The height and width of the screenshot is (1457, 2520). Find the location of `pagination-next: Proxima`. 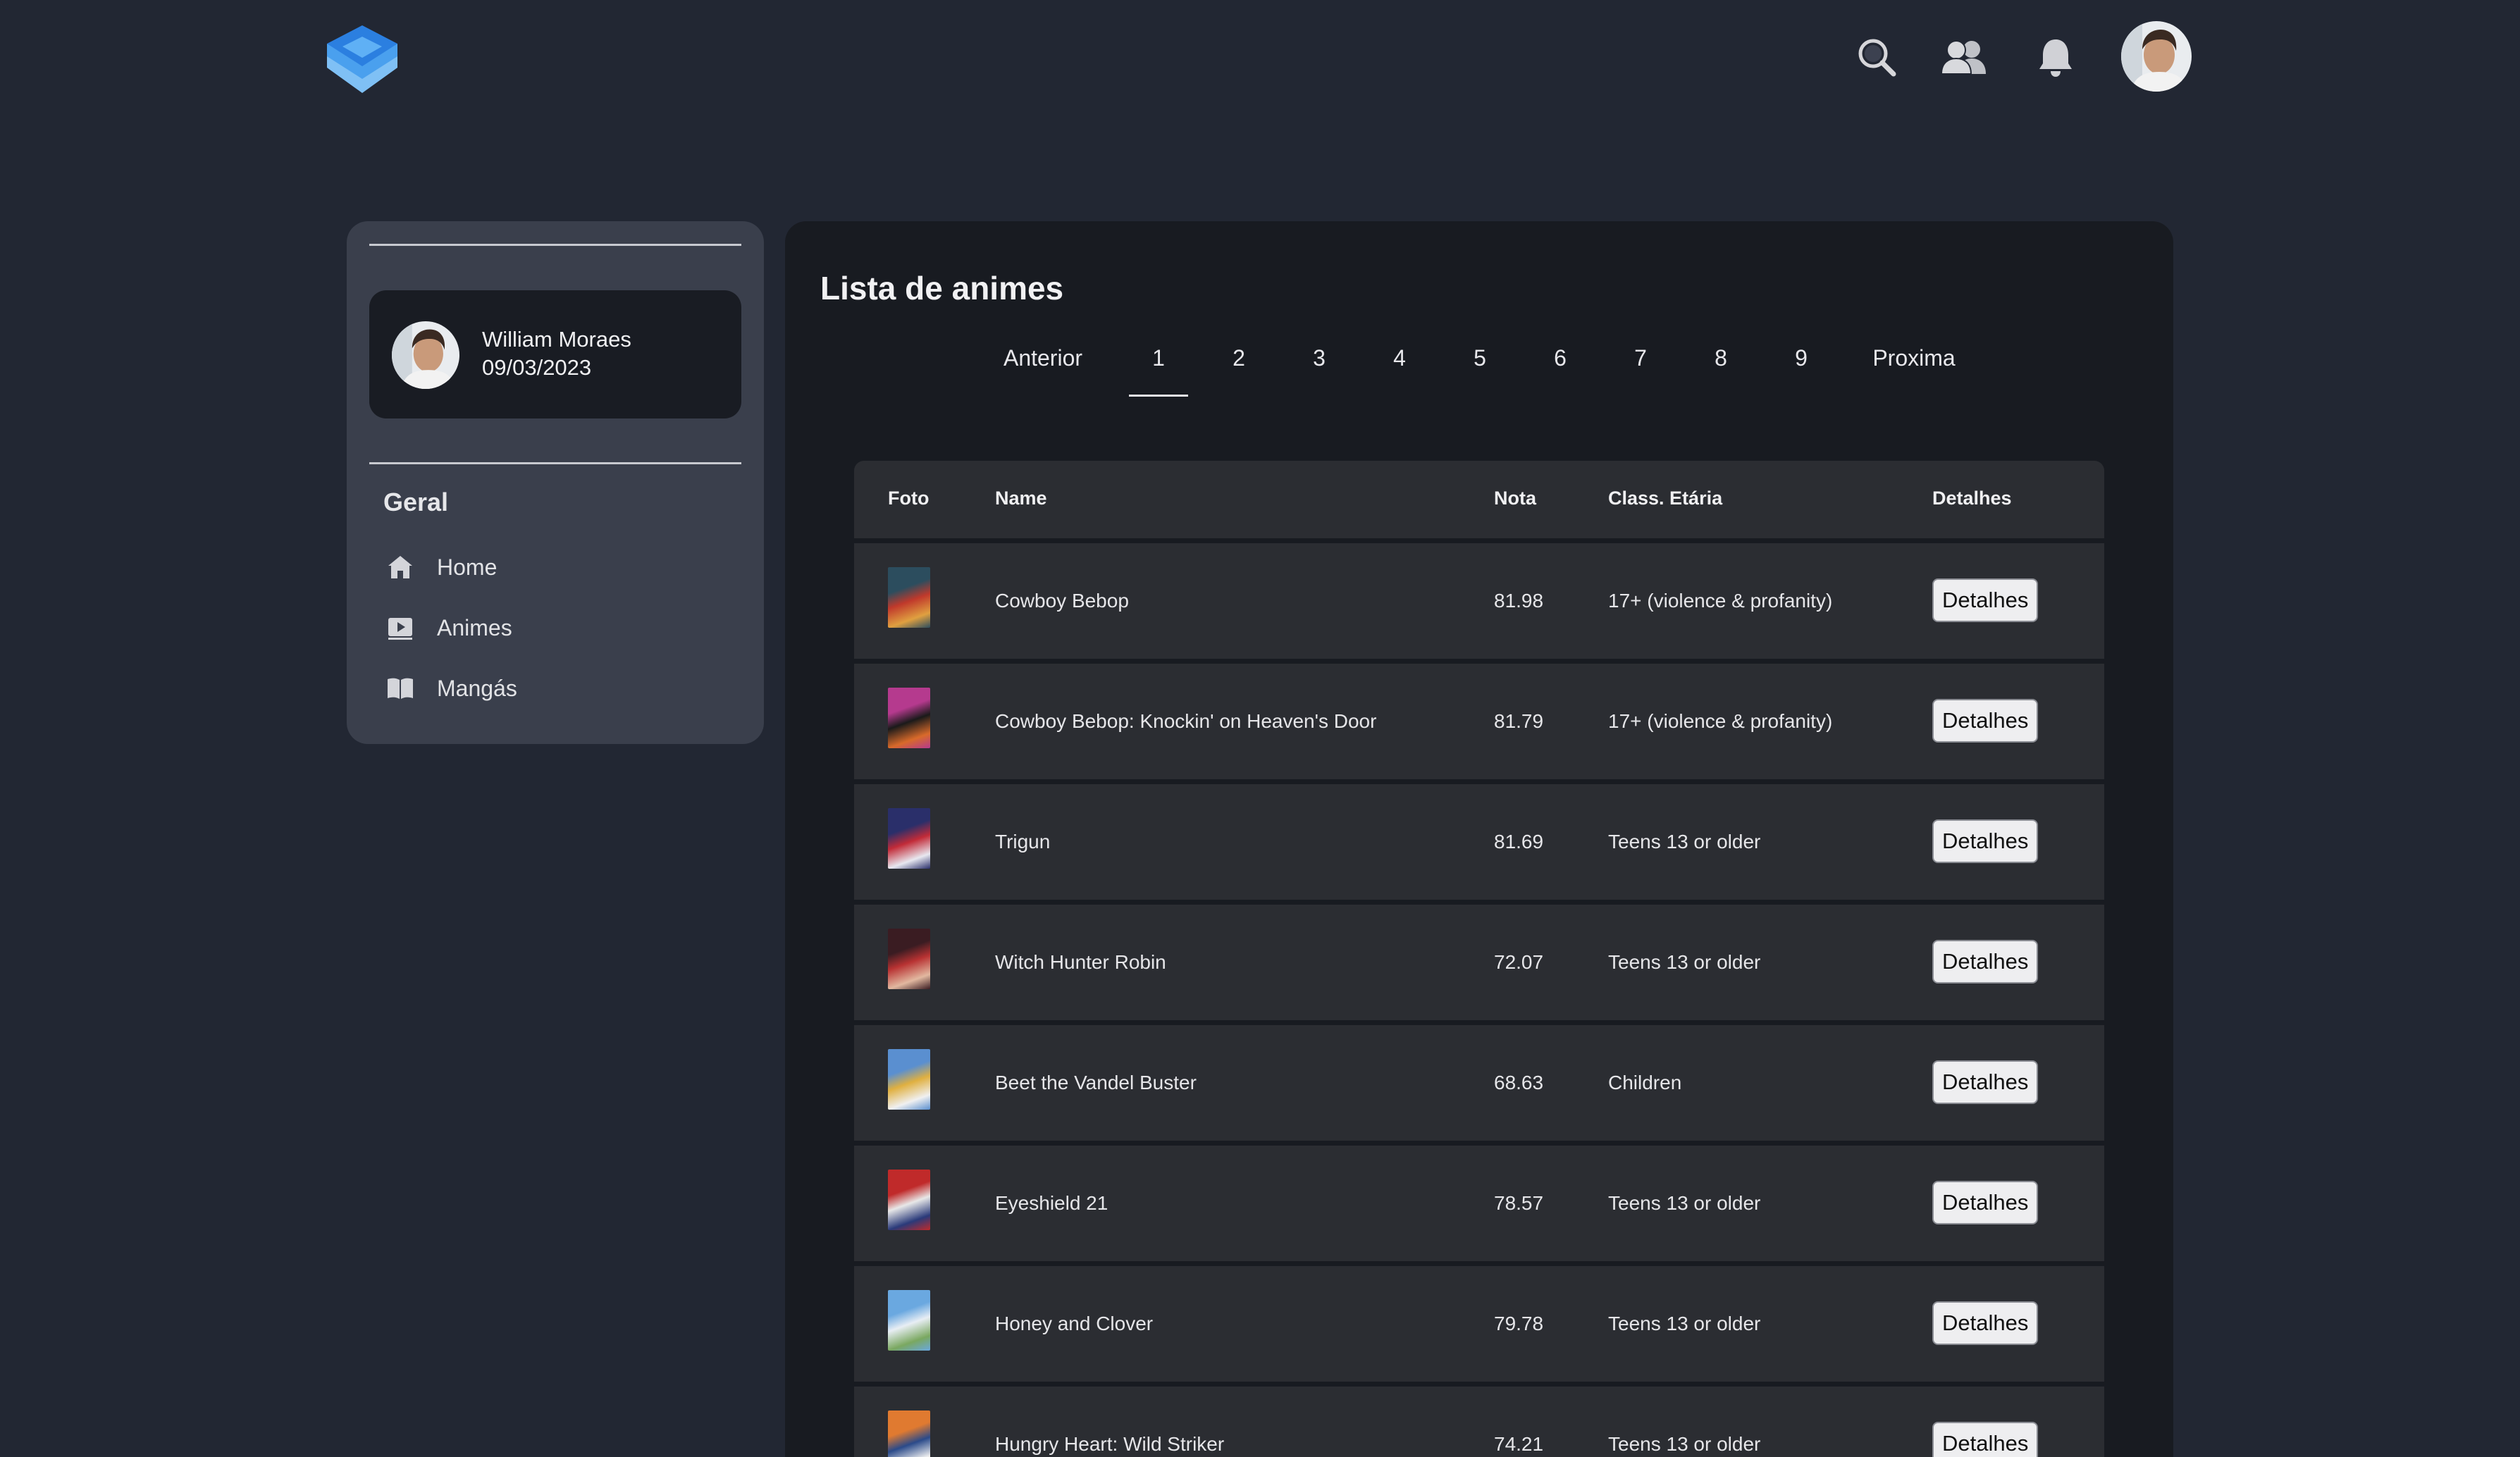

pagination-next: Proxima is located at coordinates (1913, 358).